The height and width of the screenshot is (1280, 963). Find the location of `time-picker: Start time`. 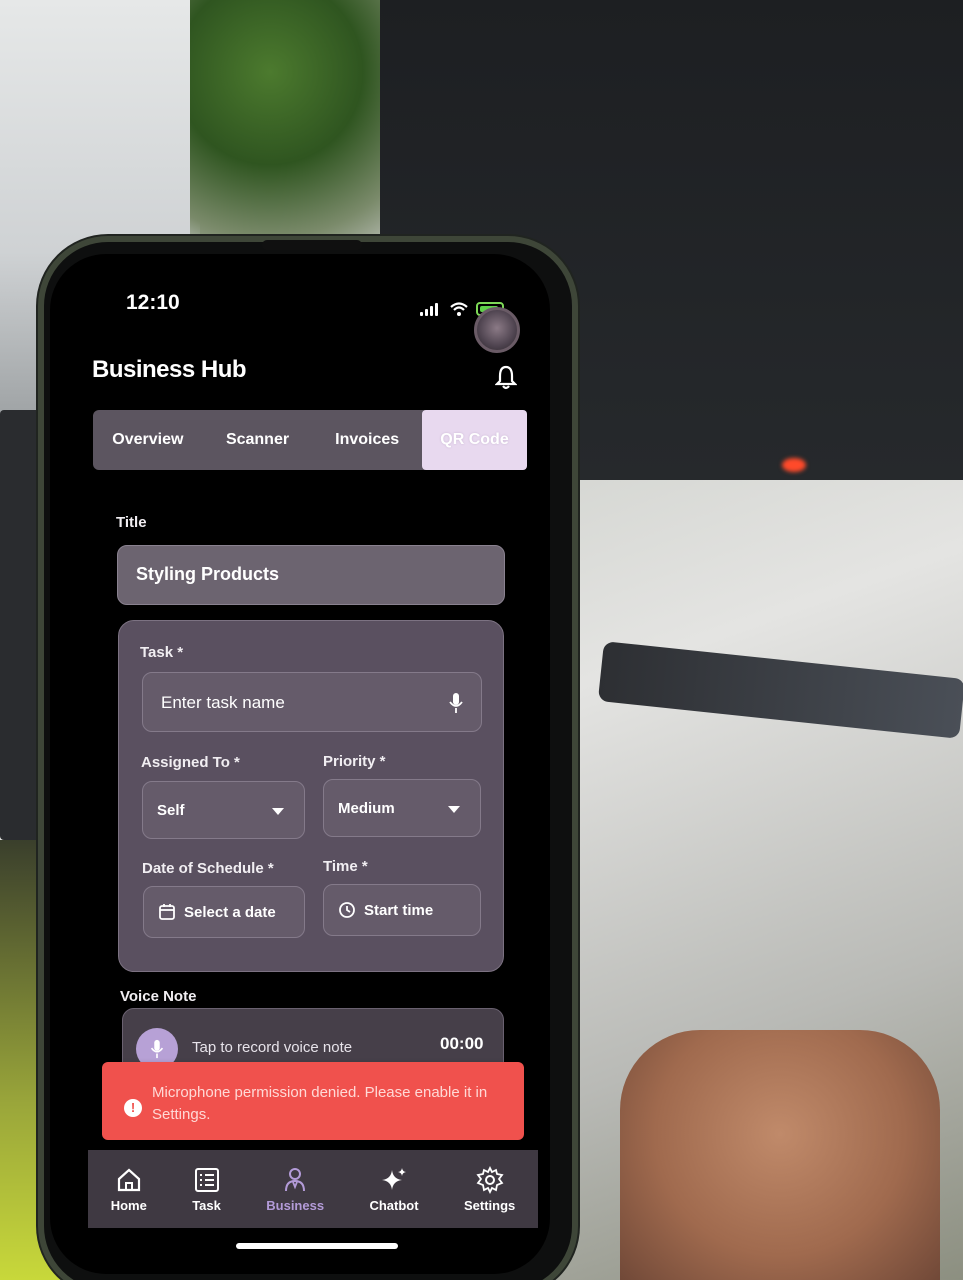

time-picker: Start time is located at coordinates (402, 910).